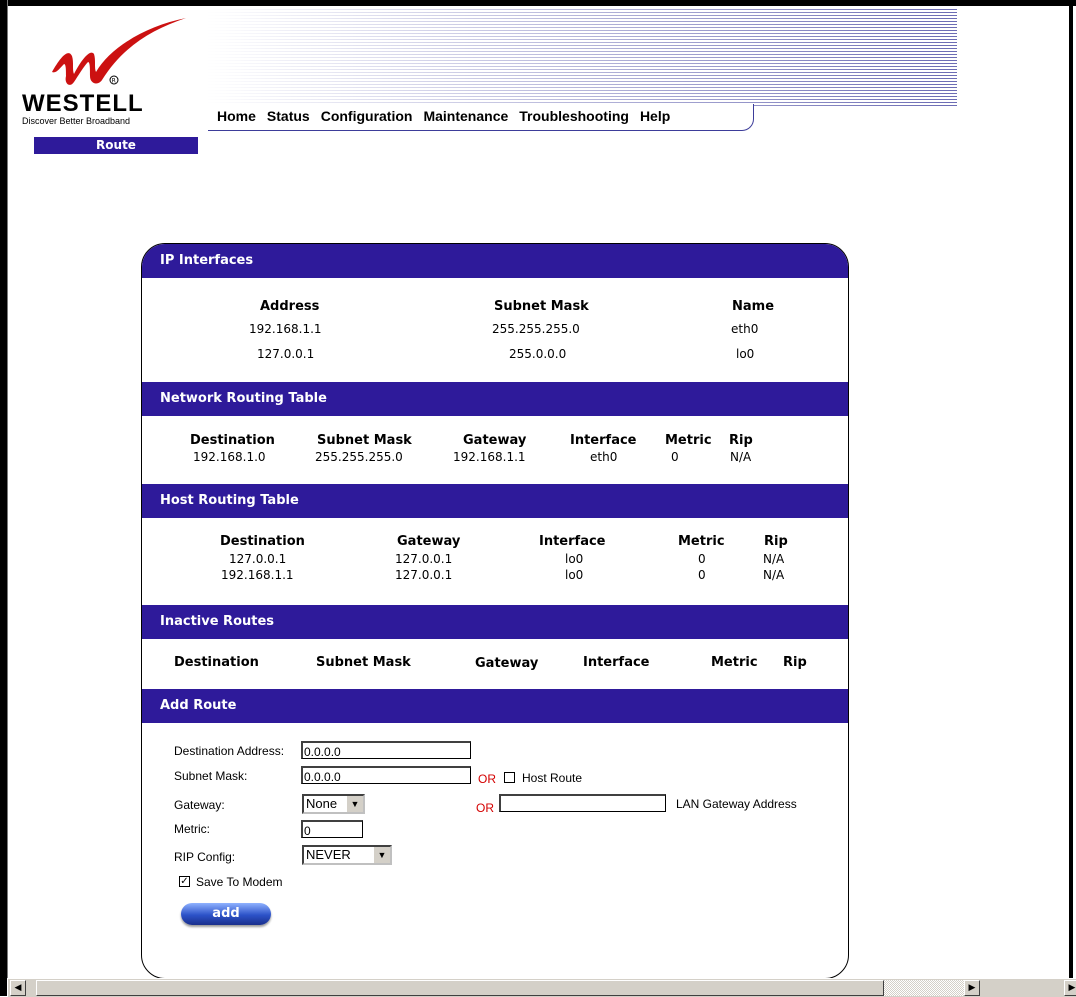 This screenshot has height=997, width=1076. What do you see at coordinates (495, 622) in the screenshot?
I see `inactive-routes-header: Inactive Routes` at bounding box center [495, 622].